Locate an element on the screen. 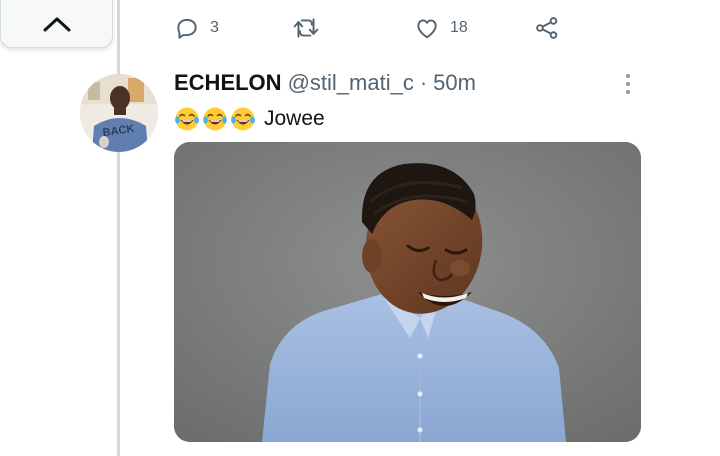 This screenshot has width=720, height=456. more-options-button is located at coordinates (628, 84).